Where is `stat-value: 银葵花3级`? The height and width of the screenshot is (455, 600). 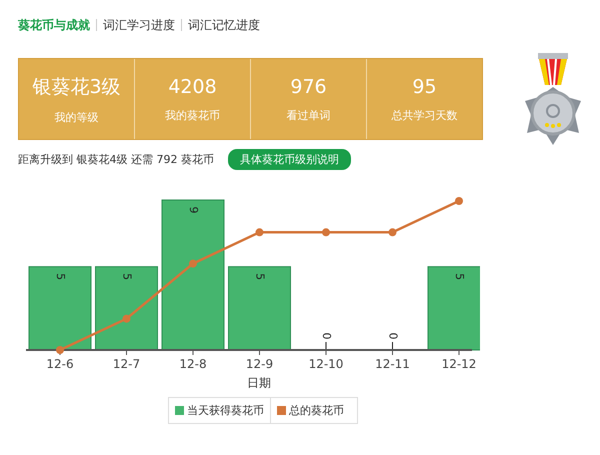 stat-value: 银葵花3级 is located at coordinates (76, 87).